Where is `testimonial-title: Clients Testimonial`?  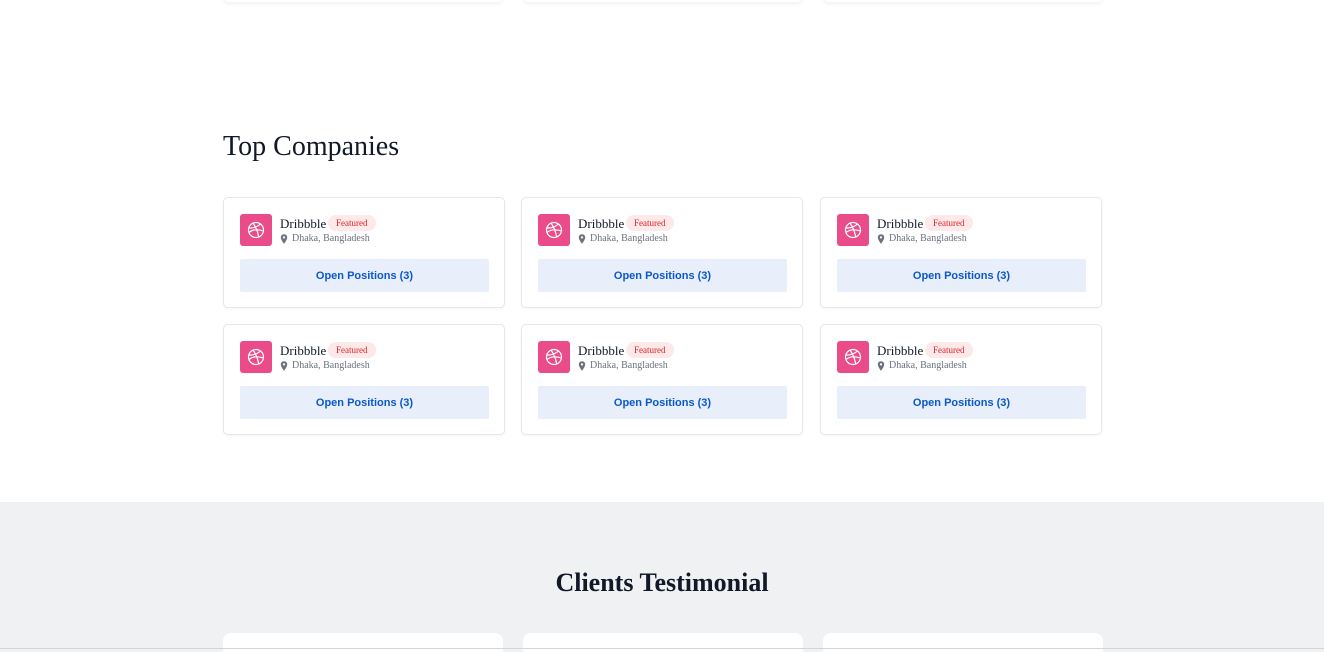 testimonial-title: Clients Testimonial is located at coordinates (662, 582).